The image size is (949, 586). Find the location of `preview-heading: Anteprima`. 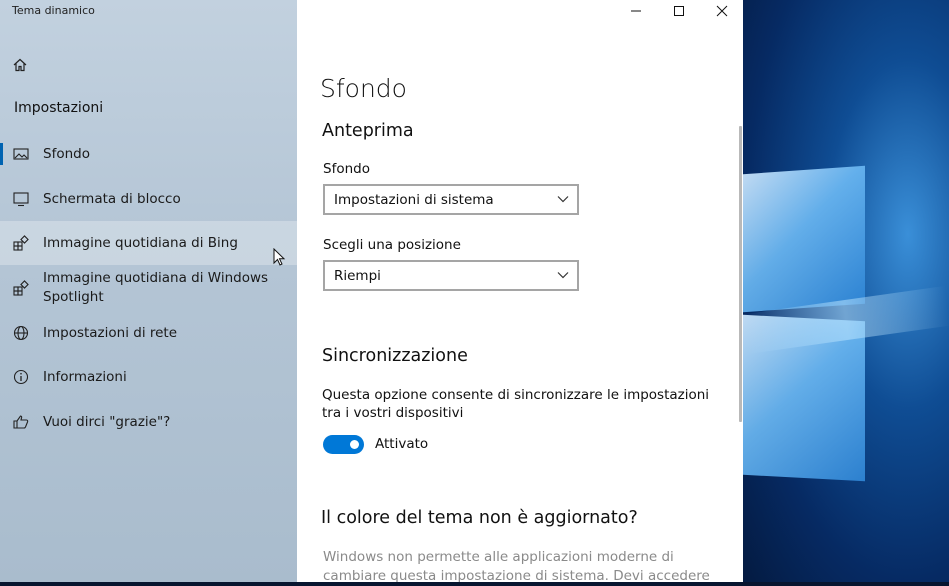

preview-heading: Anteprima is located at coordinates (368, 131).